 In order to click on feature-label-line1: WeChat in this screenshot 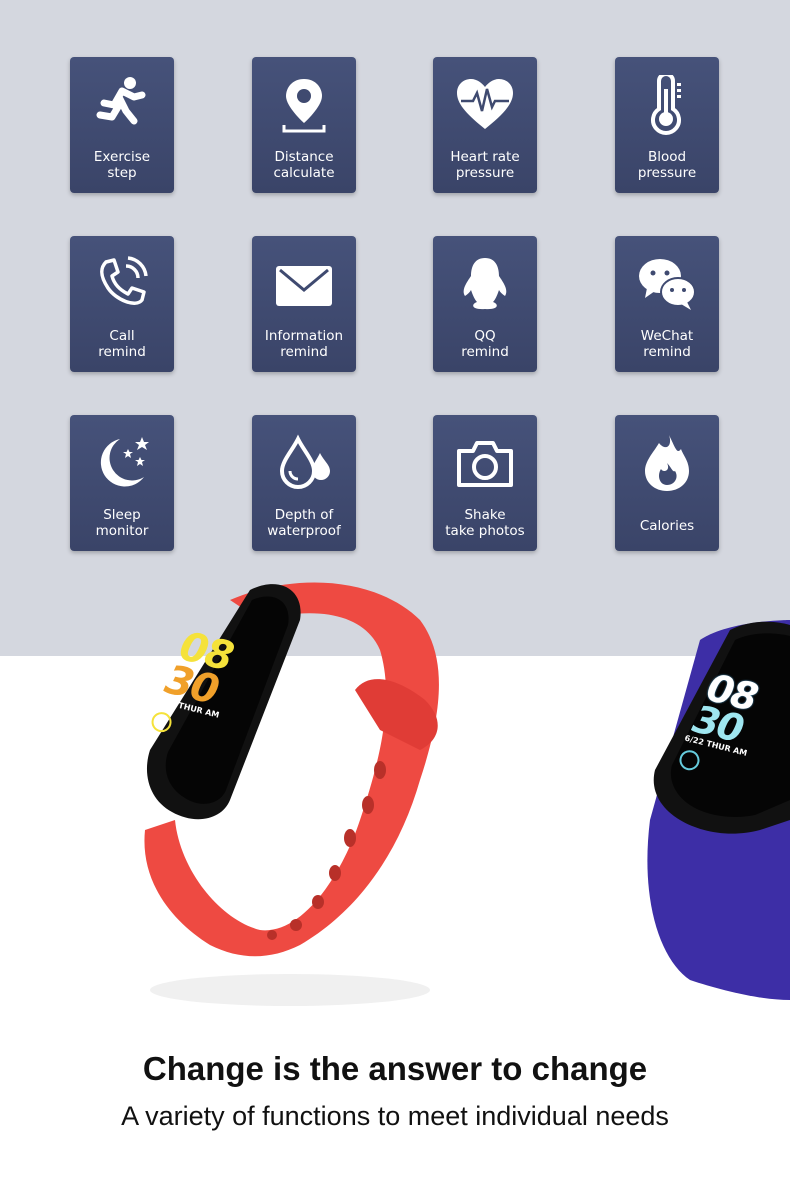, I will do `click(667, 336)`.